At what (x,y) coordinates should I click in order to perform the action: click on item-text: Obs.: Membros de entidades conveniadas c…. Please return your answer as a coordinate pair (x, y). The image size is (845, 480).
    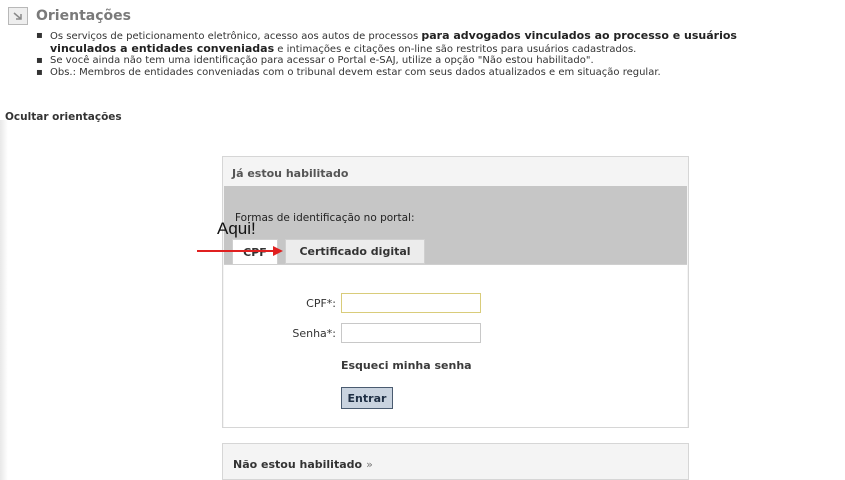
    Looking at the image, I should click on (355, 72).